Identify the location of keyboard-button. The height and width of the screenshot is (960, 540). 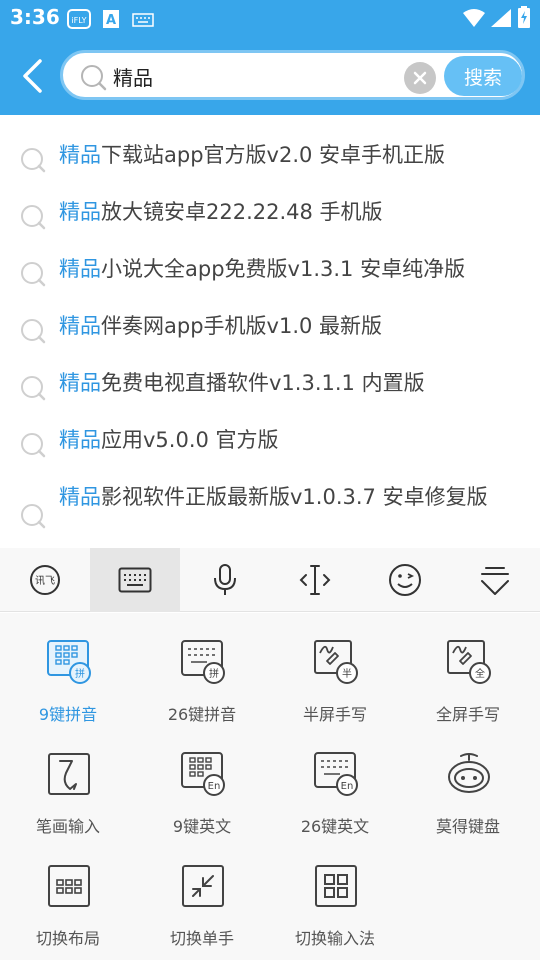
(135, 580).